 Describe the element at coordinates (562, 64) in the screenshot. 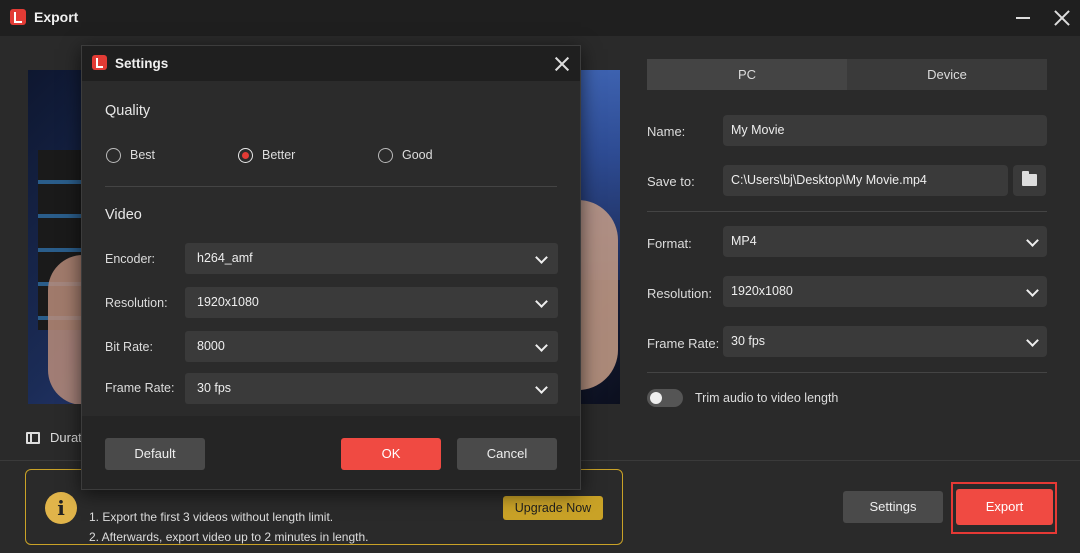

I see `dialog-close-icon` at that location.